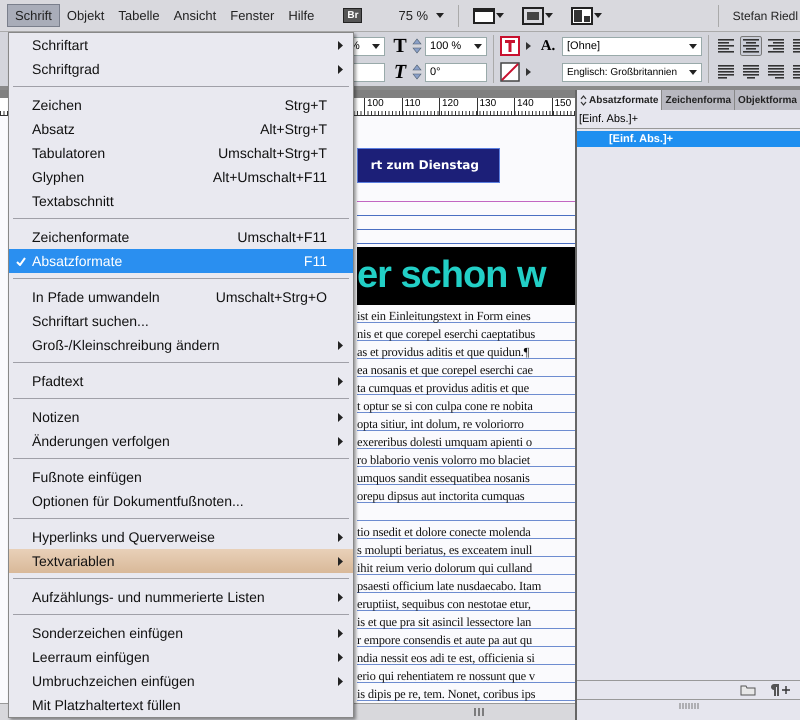 The width and height of the screenshot is (800, 720). Describe the element at coordinates (441, 424) in the screenshot. I see `text-line: opta sitiur, int dolum, re voloriorro` at that location.